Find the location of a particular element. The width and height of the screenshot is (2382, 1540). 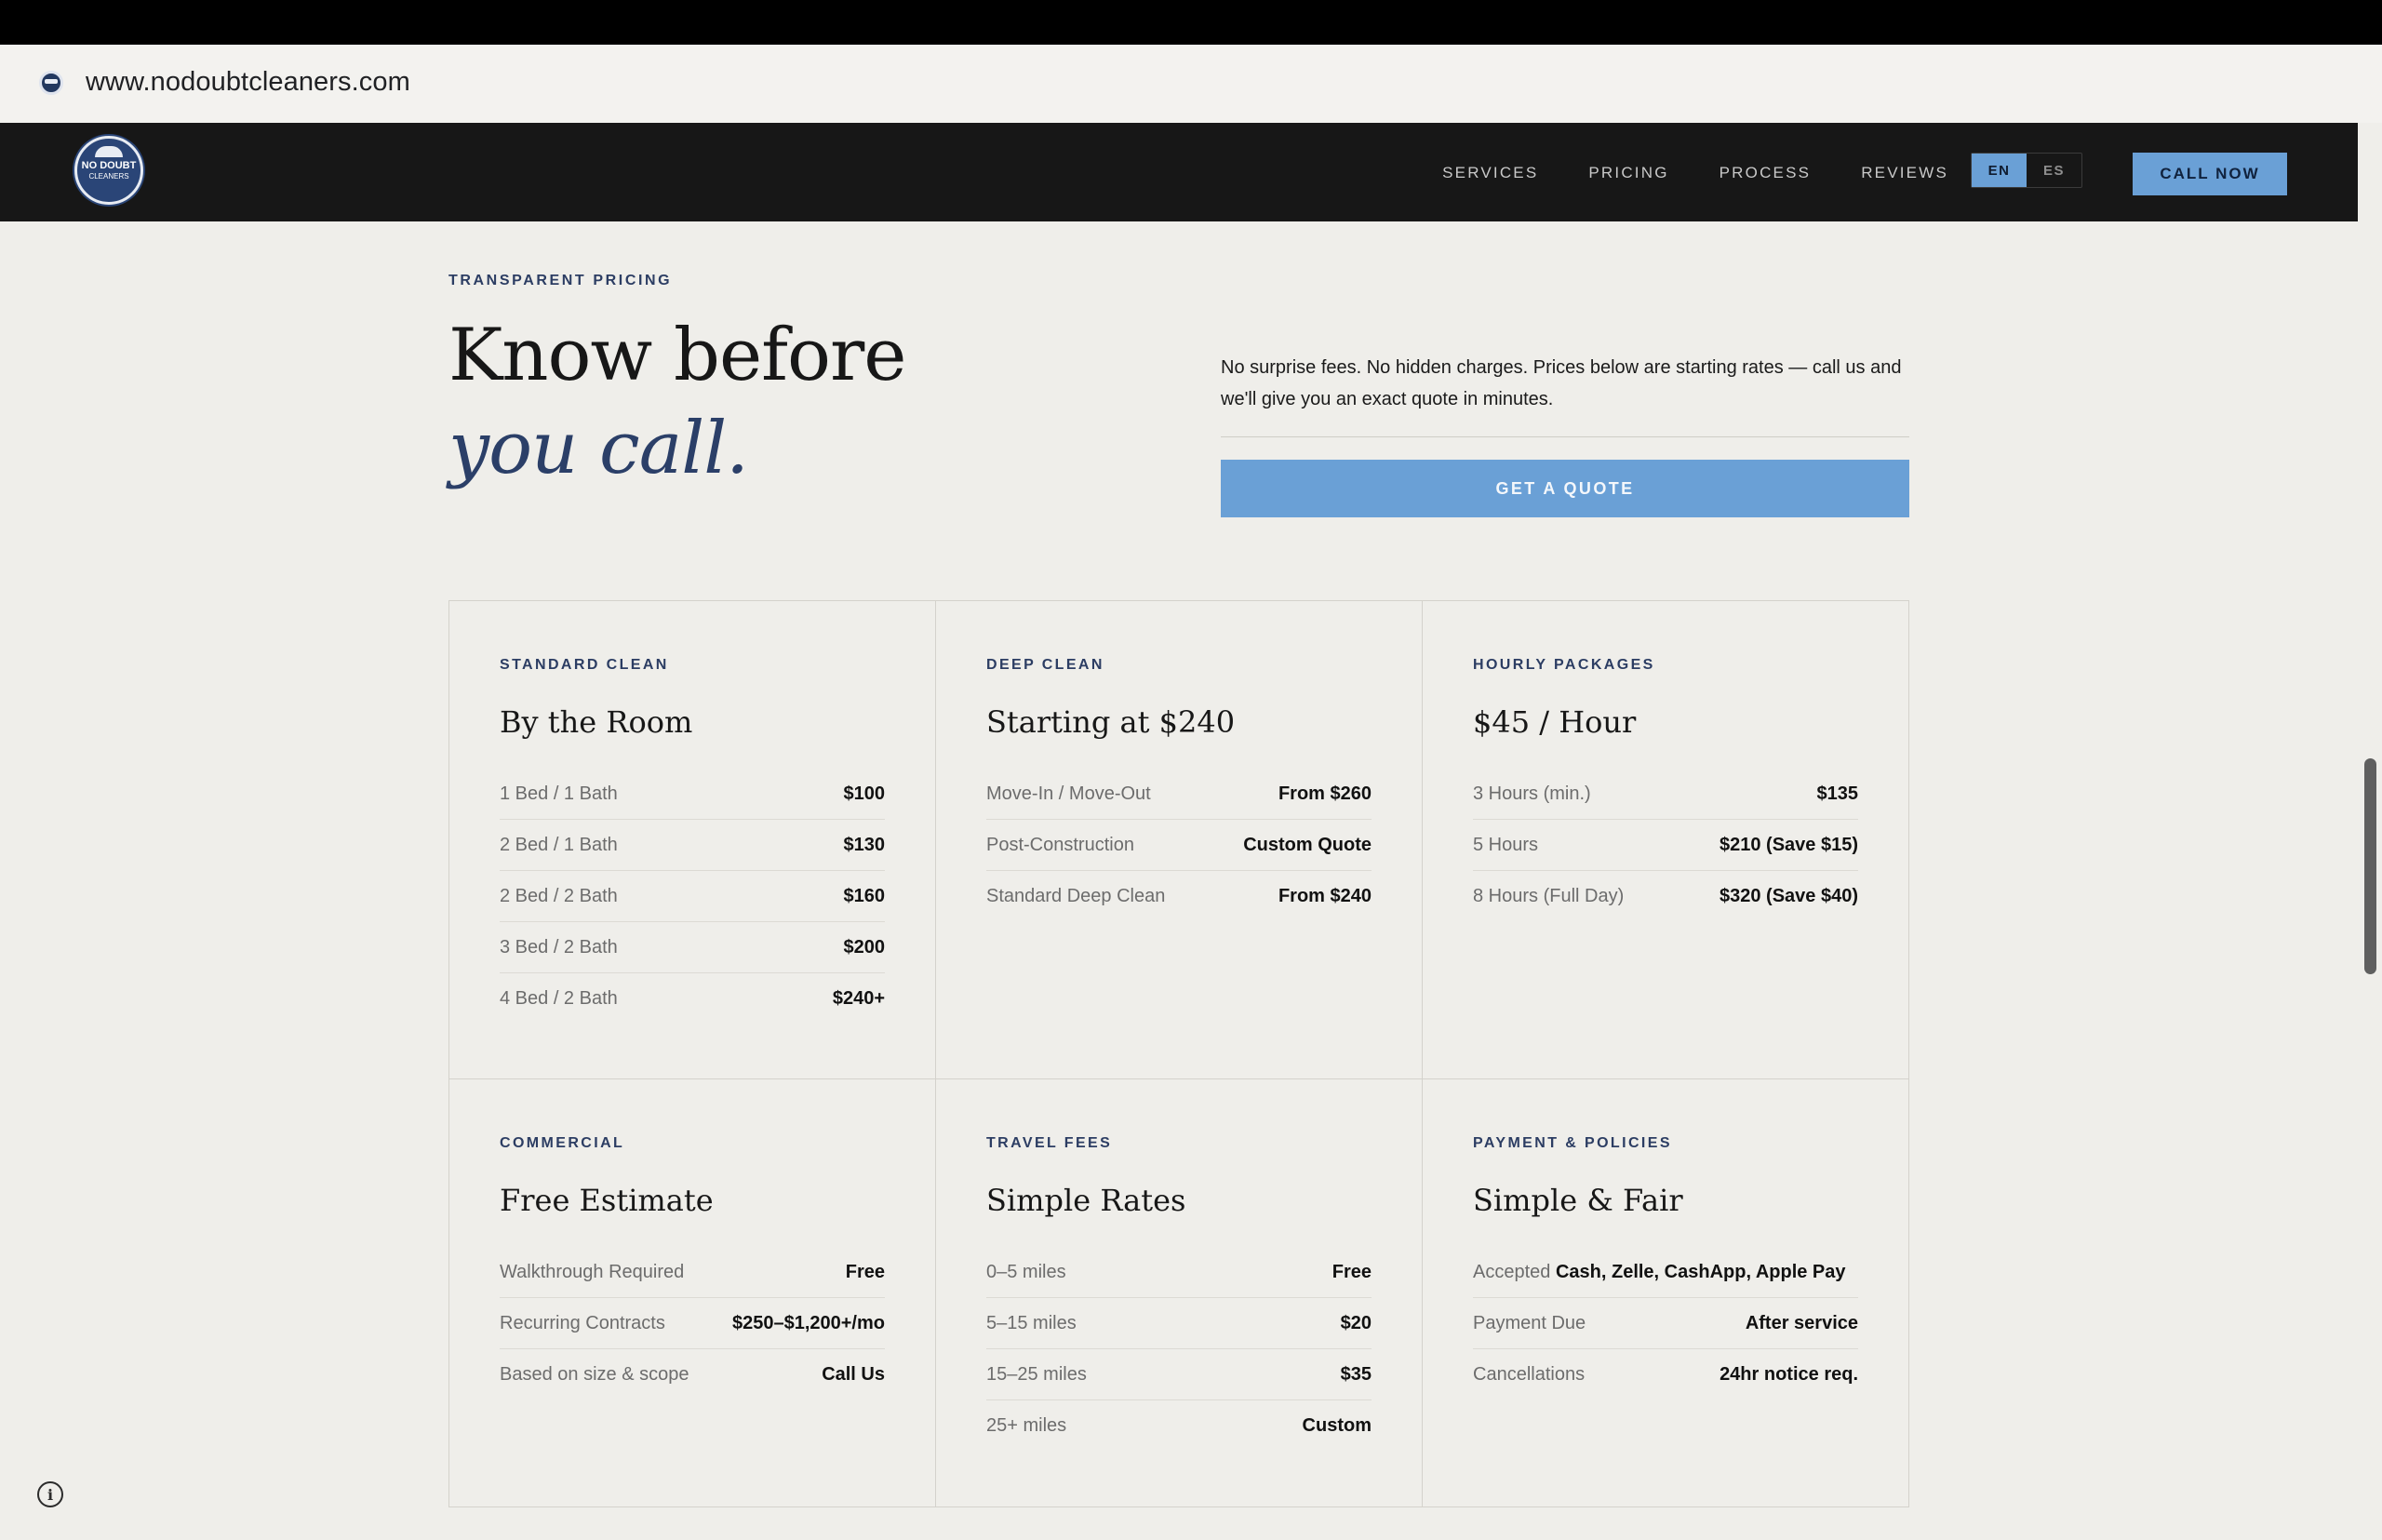

row-value: From $240 is located at coordinates (1325, 896).